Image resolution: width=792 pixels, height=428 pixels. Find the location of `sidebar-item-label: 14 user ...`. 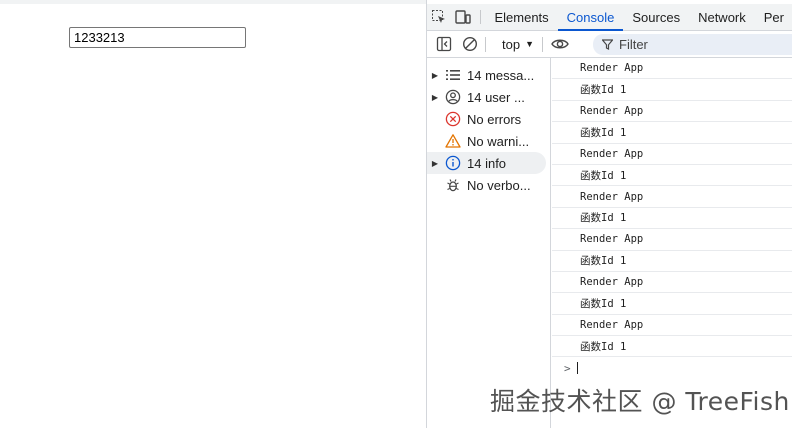

sidebar-item-label: 14 user ... is located at coordinates (496, 97).